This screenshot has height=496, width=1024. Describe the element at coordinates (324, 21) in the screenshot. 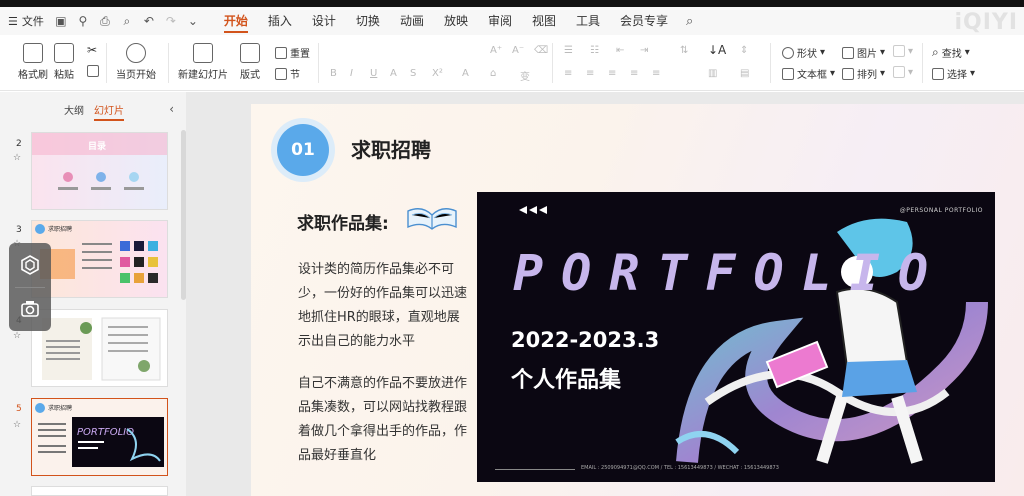

I see `tab-design: 设计` at that location.